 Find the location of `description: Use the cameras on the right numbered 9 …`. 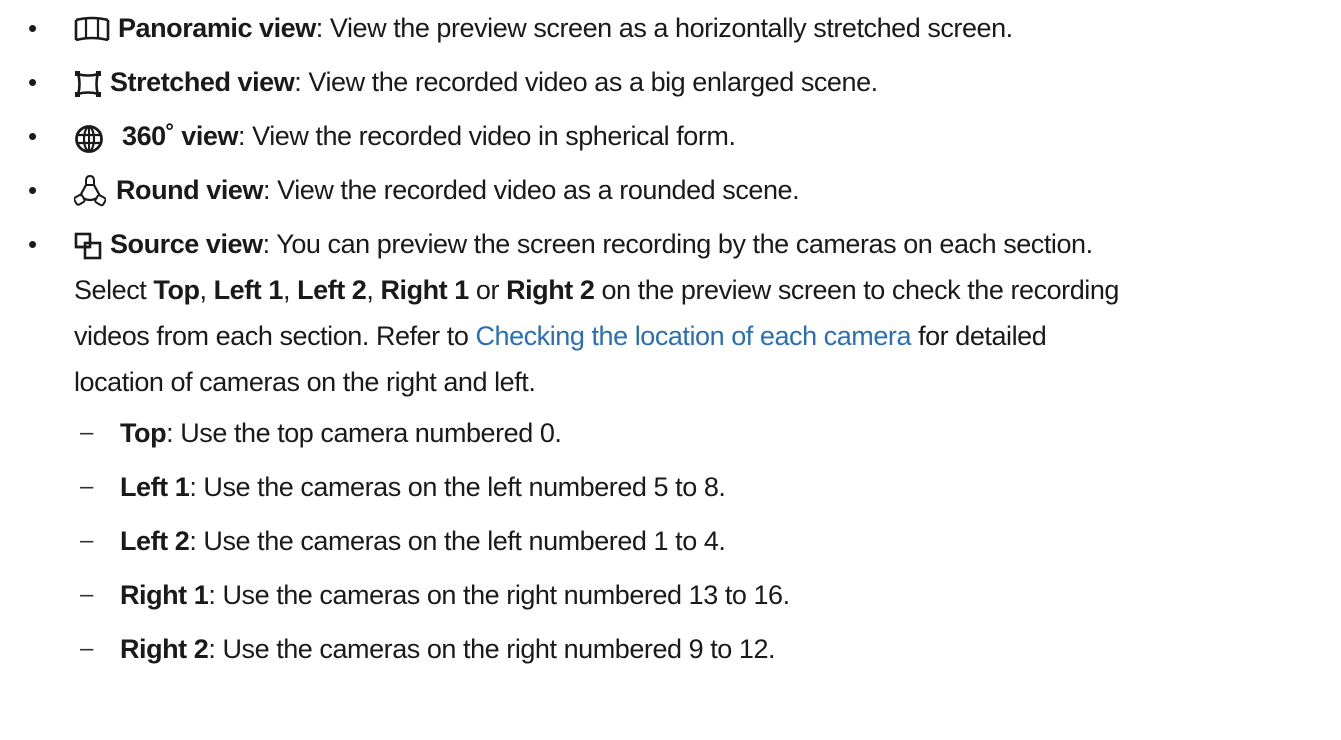

description: Use the cameras on the right numbered 9 … is located at coordinates (495, 649).